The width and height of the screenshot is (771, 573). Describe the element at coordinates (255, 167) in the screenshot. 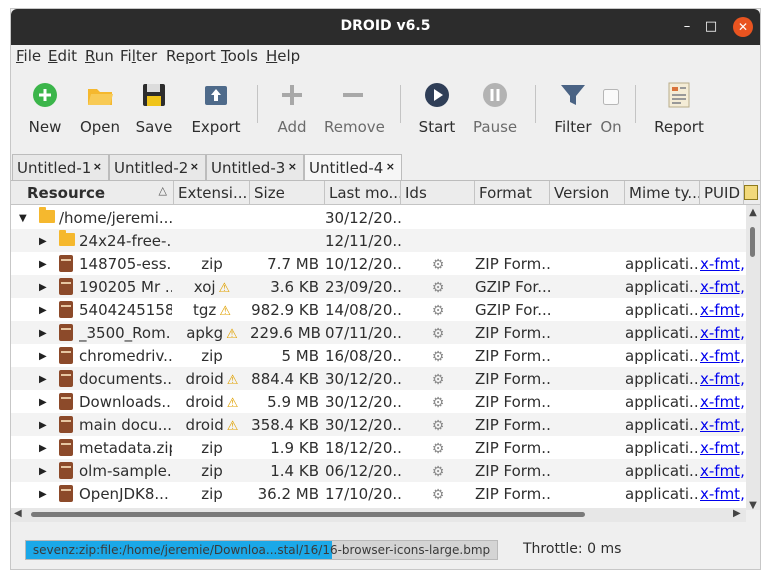

I see `tab-untitled-3: Untitled-3 ×` at that location.